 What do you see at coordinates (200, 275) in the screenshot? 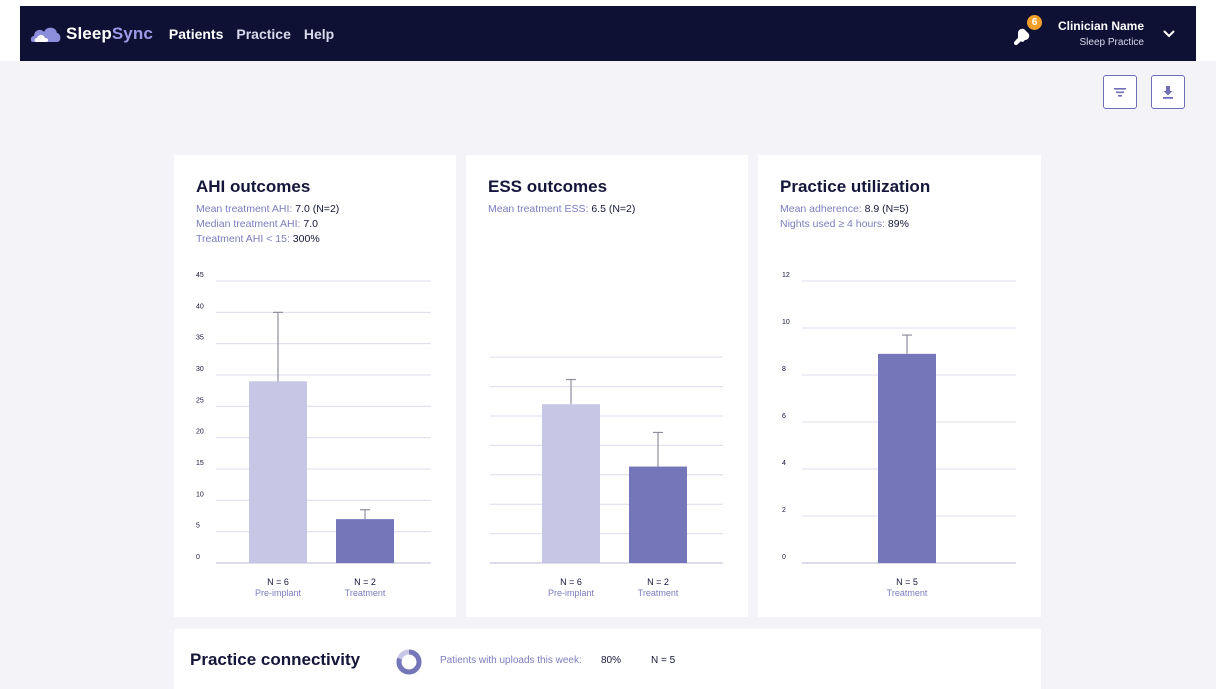
I see `y-tick-label: 45` at bounding box center [200, 275].